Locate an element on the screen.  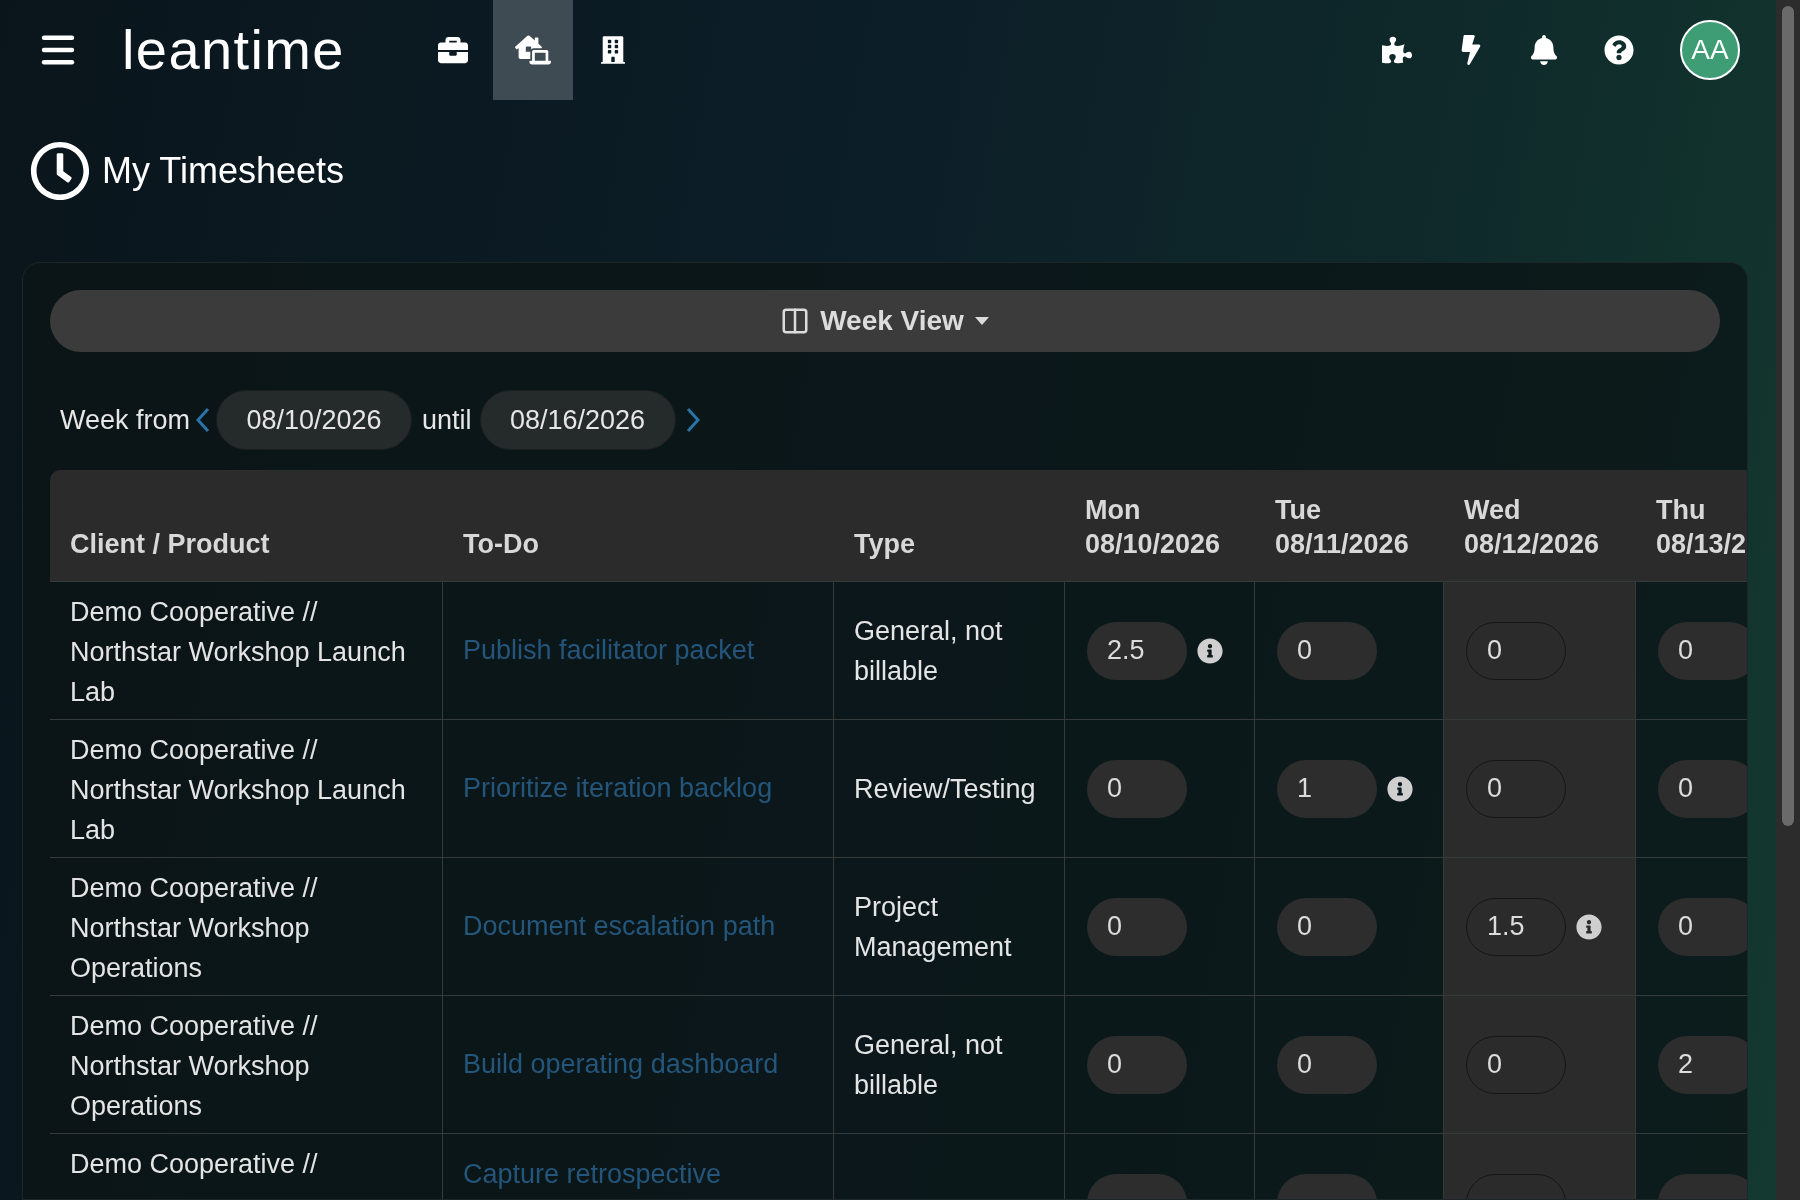
week-view-dropdown: Week View is located at coordinates (885, 321).